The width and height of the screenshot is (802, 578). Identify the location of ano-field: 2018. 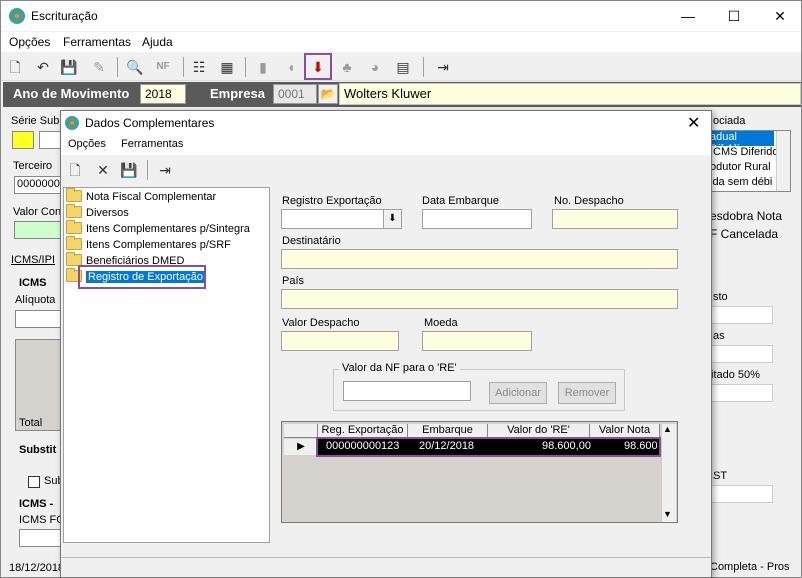
(163, 94).